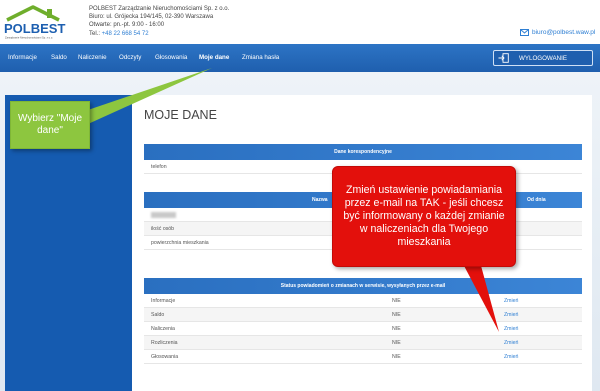 This screenshot has height=391, width=600. I want to click on callout-choose-my-data: Wybierz "Moje dane", so click(50, 125).